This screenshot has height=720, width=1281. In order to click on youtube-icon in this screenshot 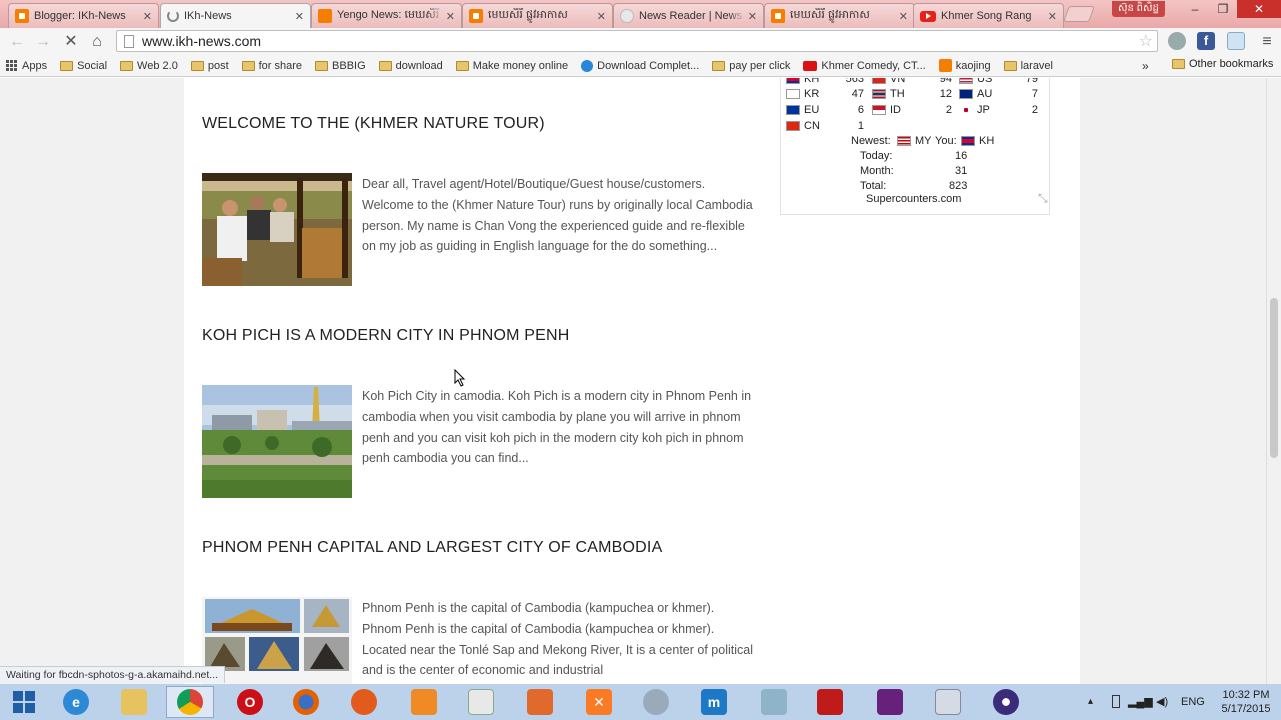, I will do `click(810, 65)`.